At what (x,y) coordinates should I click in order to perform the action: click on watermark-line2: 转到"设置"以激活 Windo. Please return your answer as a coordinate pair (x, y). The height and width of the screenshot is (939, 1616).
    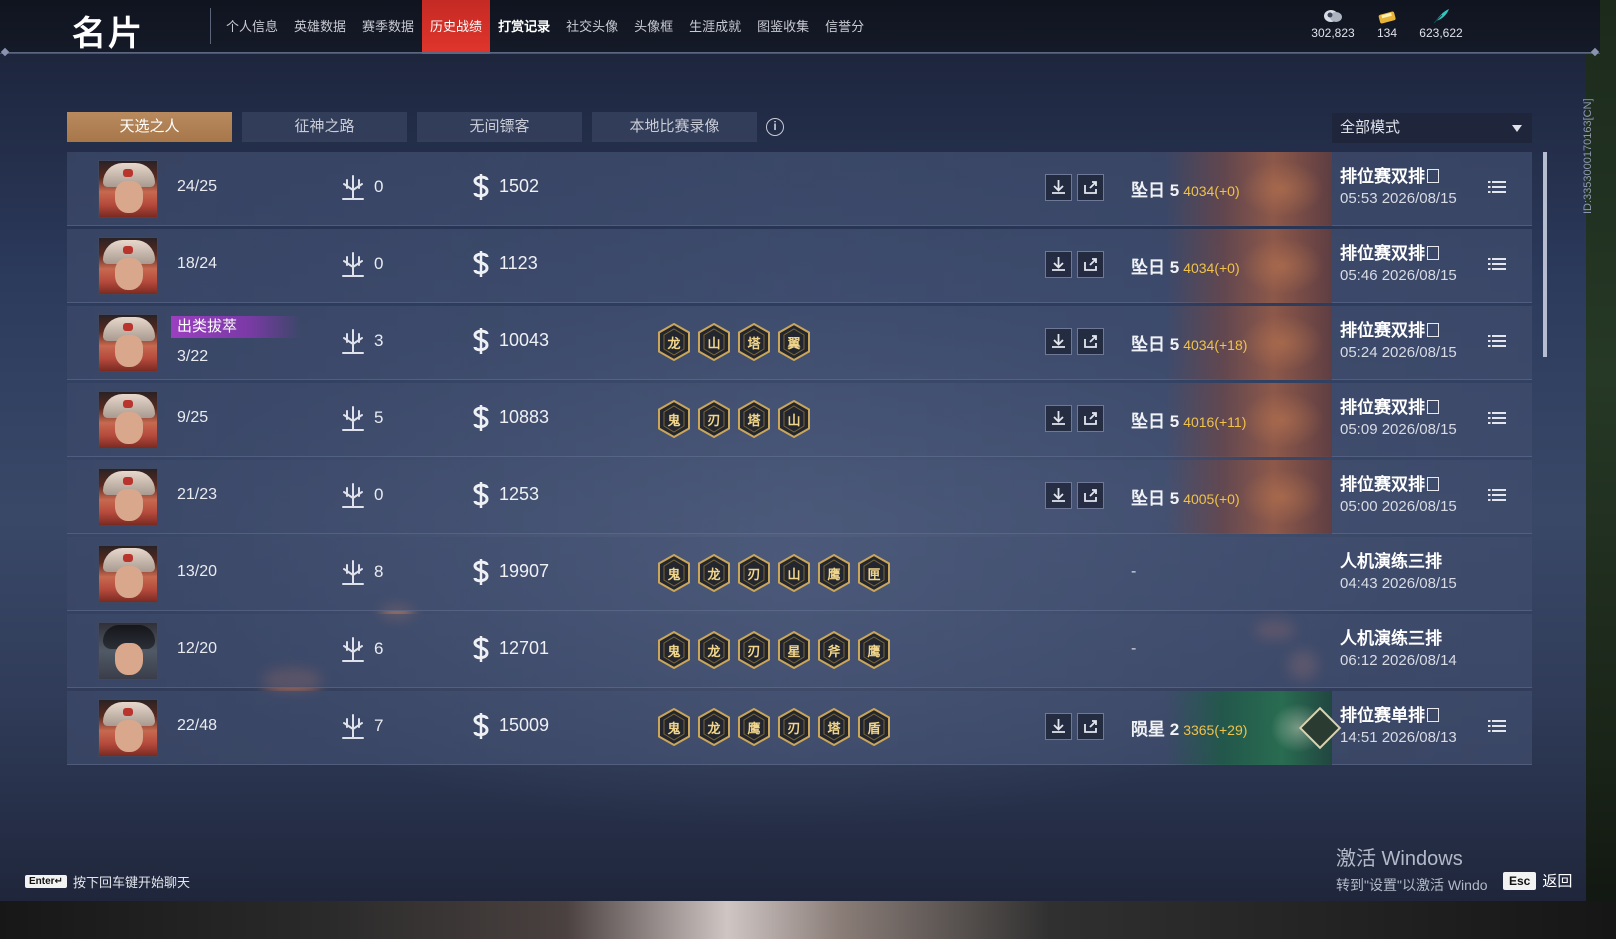
    Looking at the image, I should click on (1412, 885).